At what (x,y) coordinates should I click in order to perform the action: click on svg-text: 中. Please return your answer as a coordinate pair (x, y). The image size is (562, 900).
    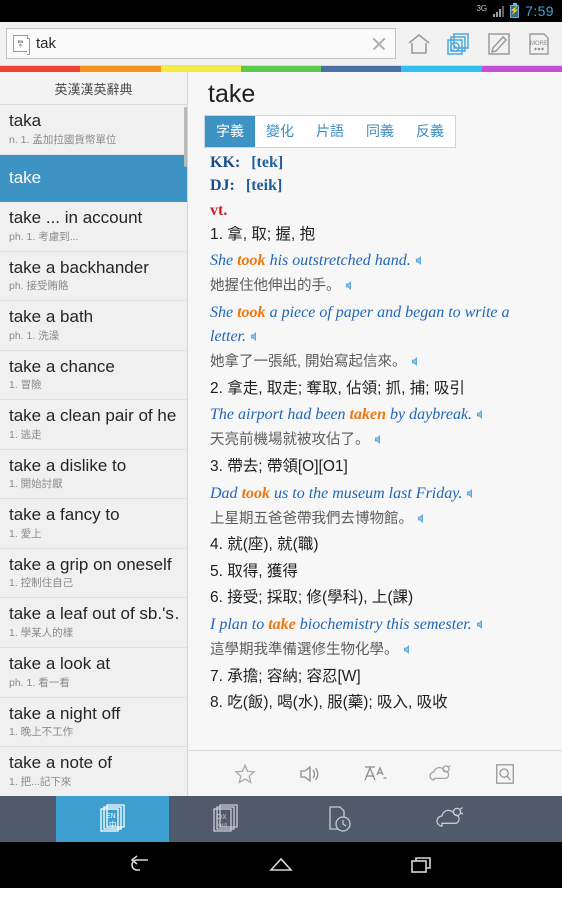
    Looking at the image, I should click on (113, 824).